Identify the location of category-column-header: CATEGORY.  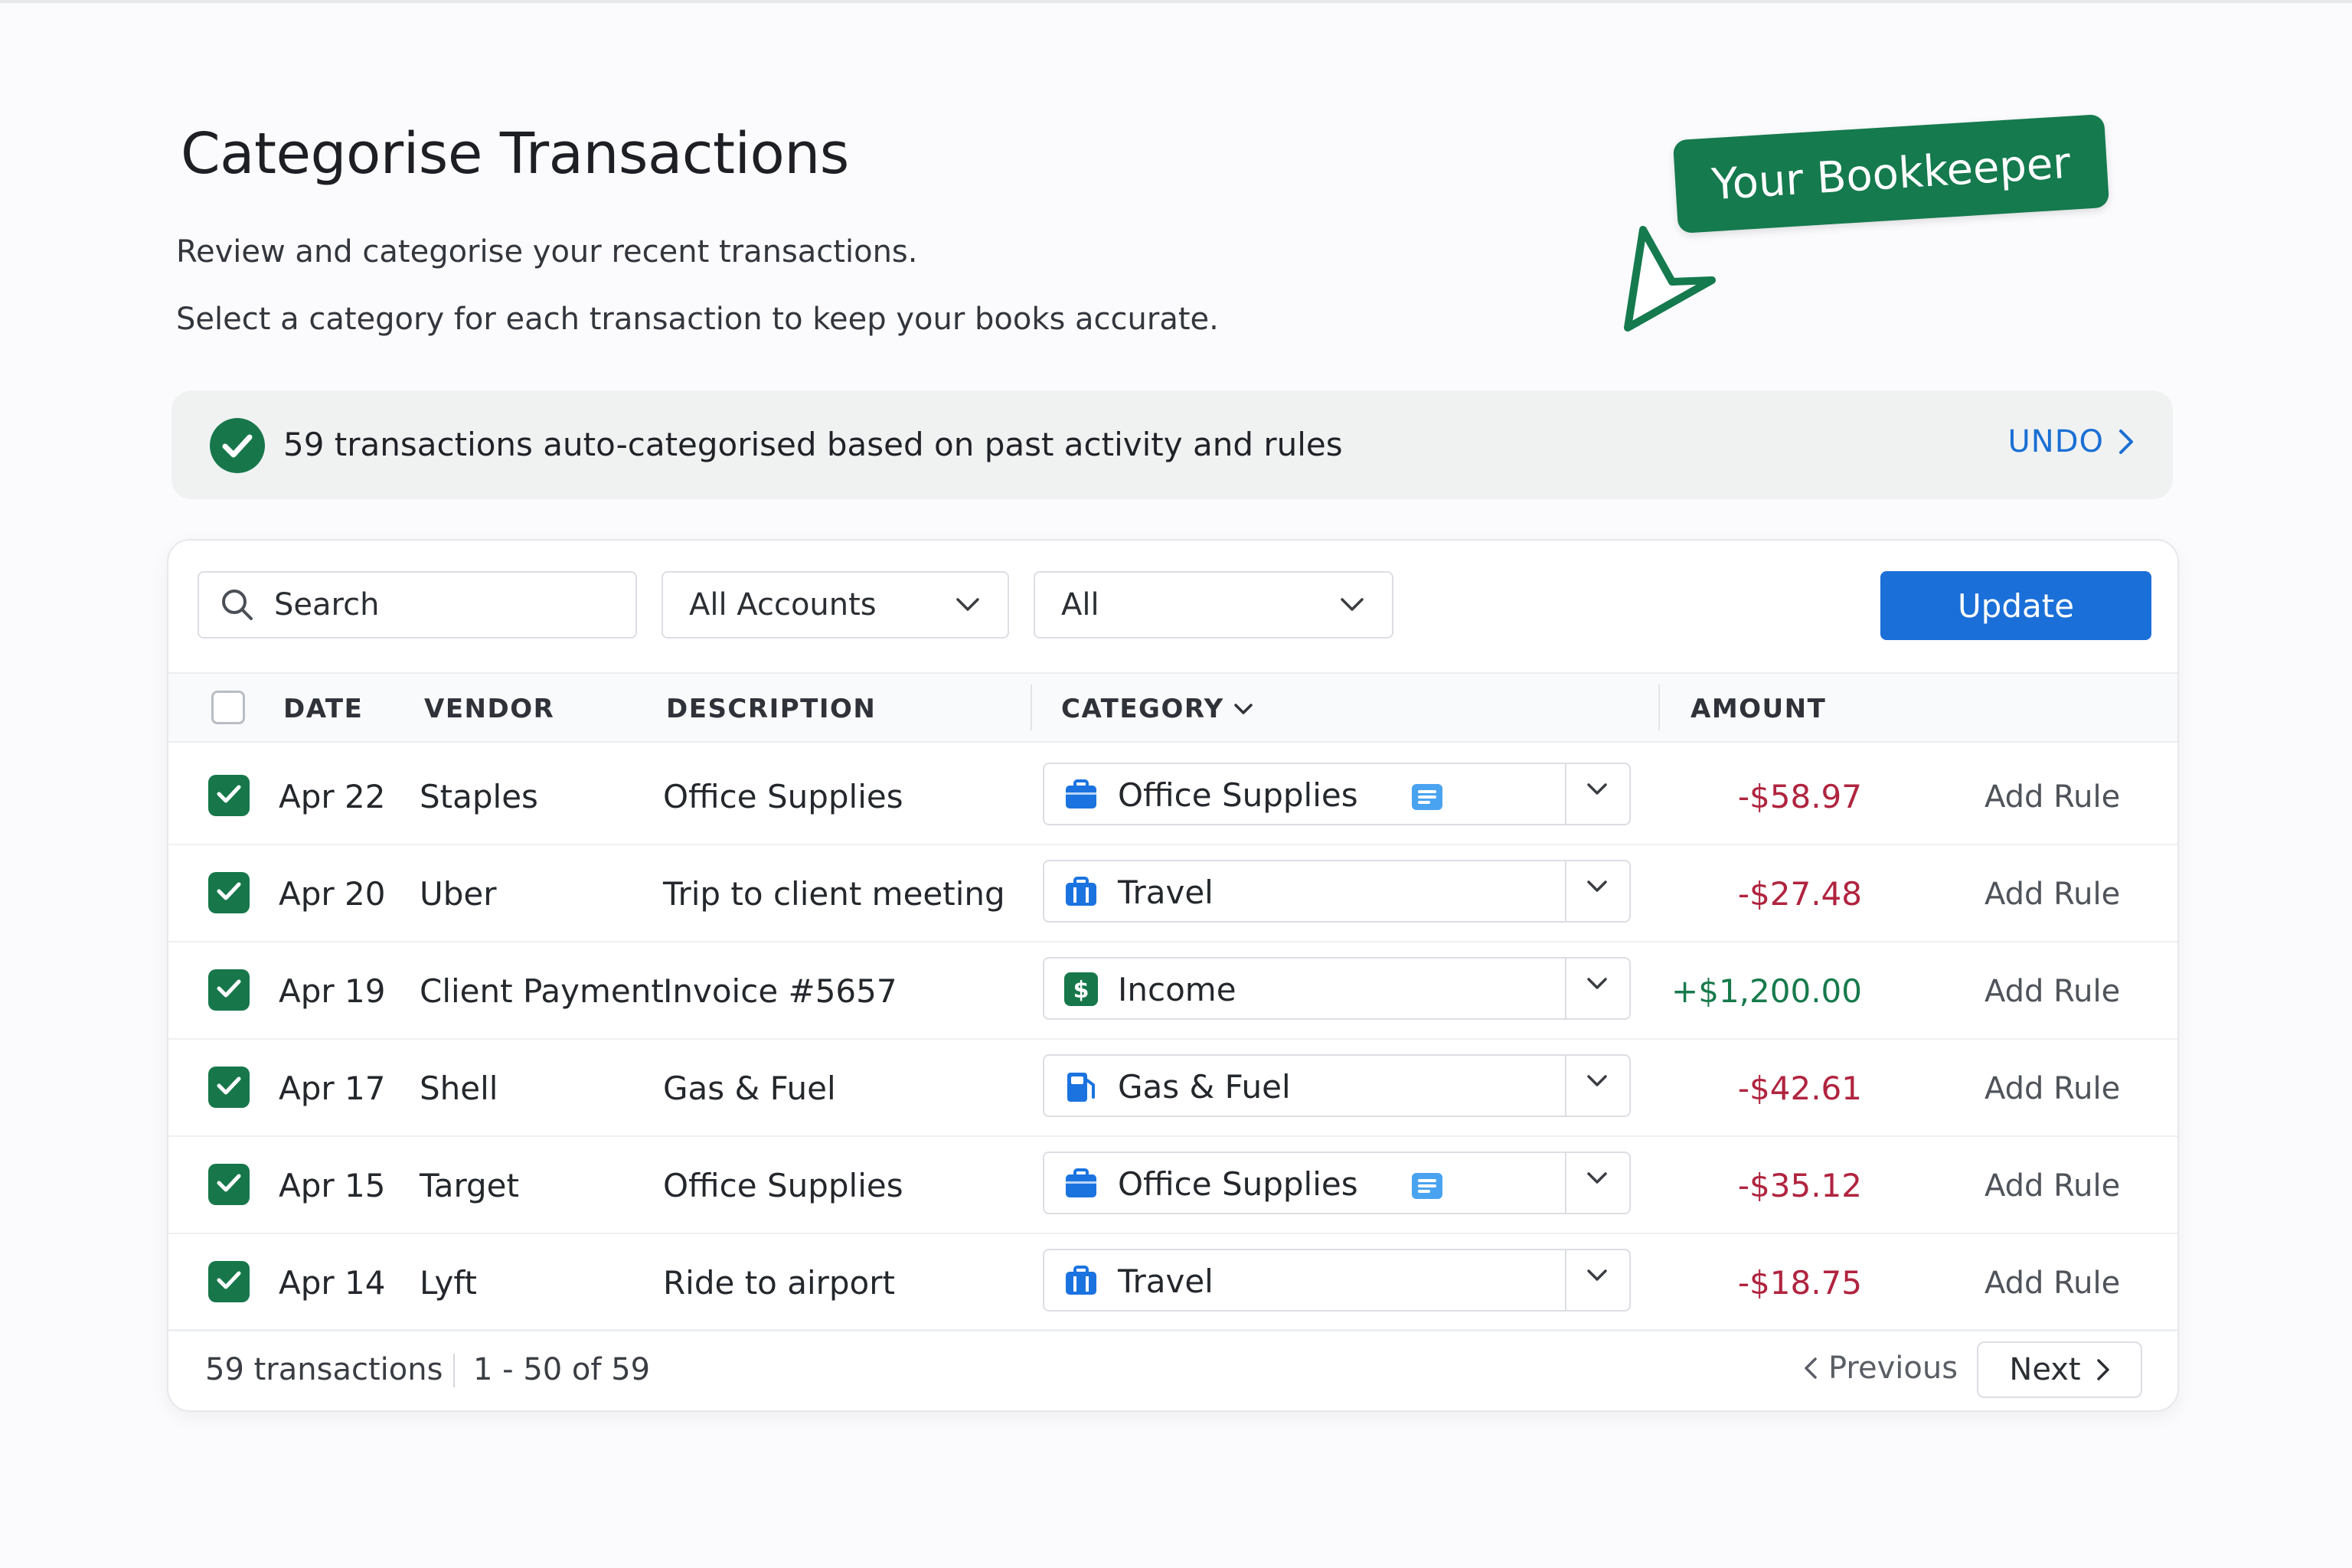
(1157, 709).